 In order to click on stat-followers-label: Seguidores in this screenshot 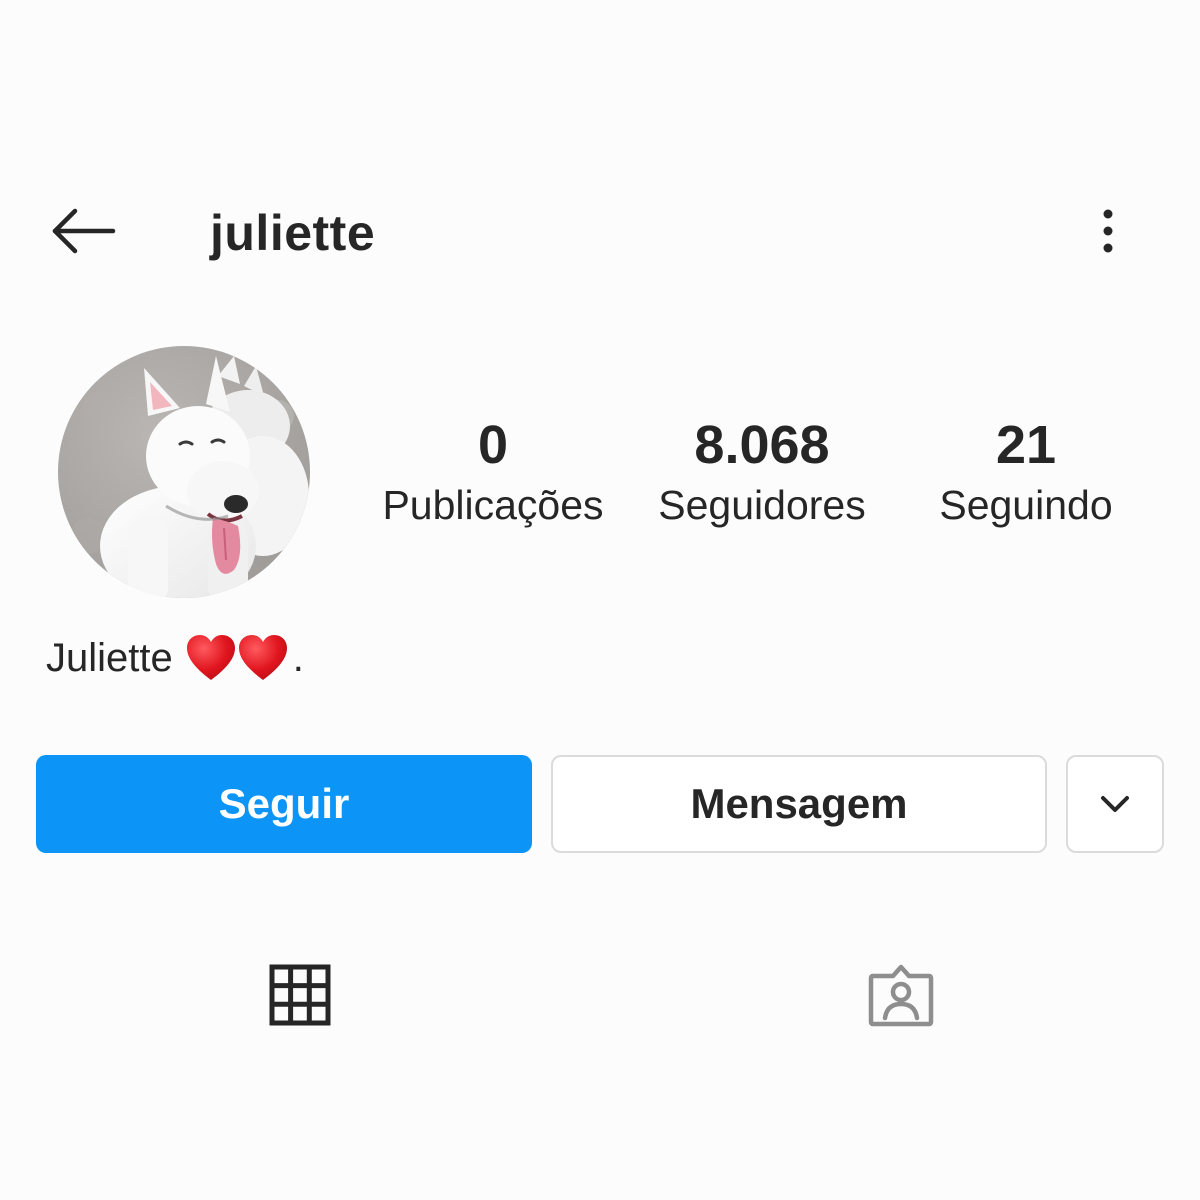, I will do `click(762, 505)`.